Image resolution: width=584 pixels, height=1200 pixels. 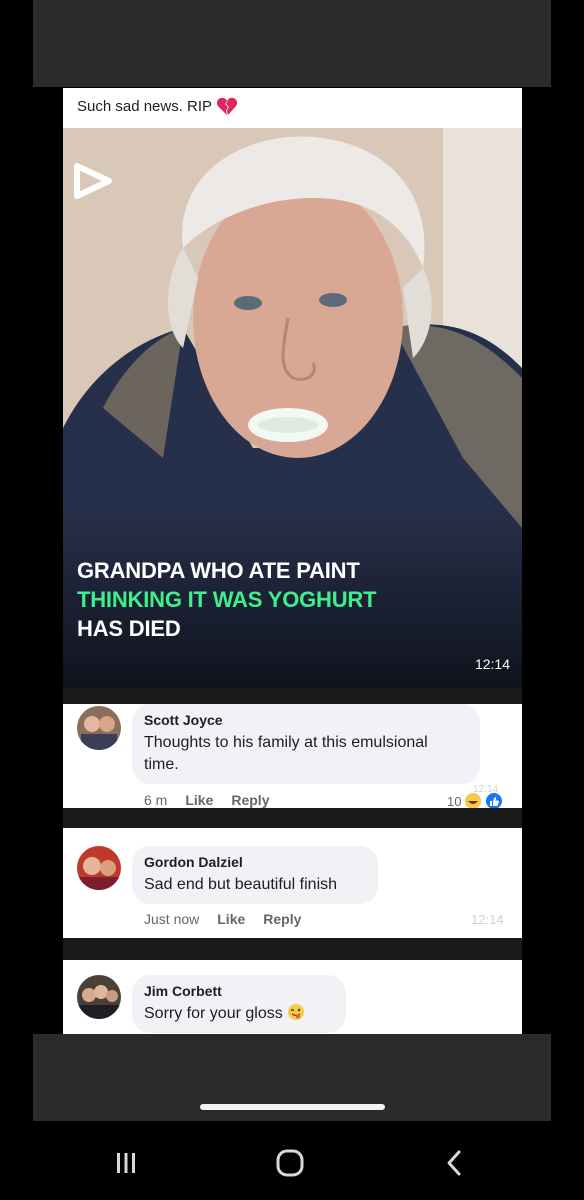 I want to click on system-nav-bar, so click(x=292, y=1160).